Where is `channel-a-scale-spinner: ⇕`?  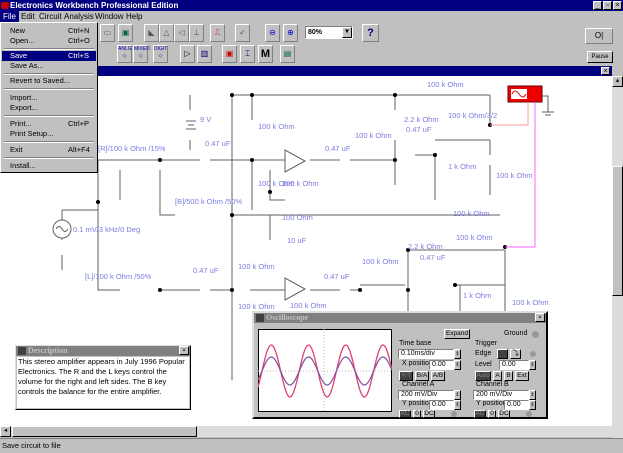 channel-a-scale-spinner: ⇕ is located at coordinates (457, 395).